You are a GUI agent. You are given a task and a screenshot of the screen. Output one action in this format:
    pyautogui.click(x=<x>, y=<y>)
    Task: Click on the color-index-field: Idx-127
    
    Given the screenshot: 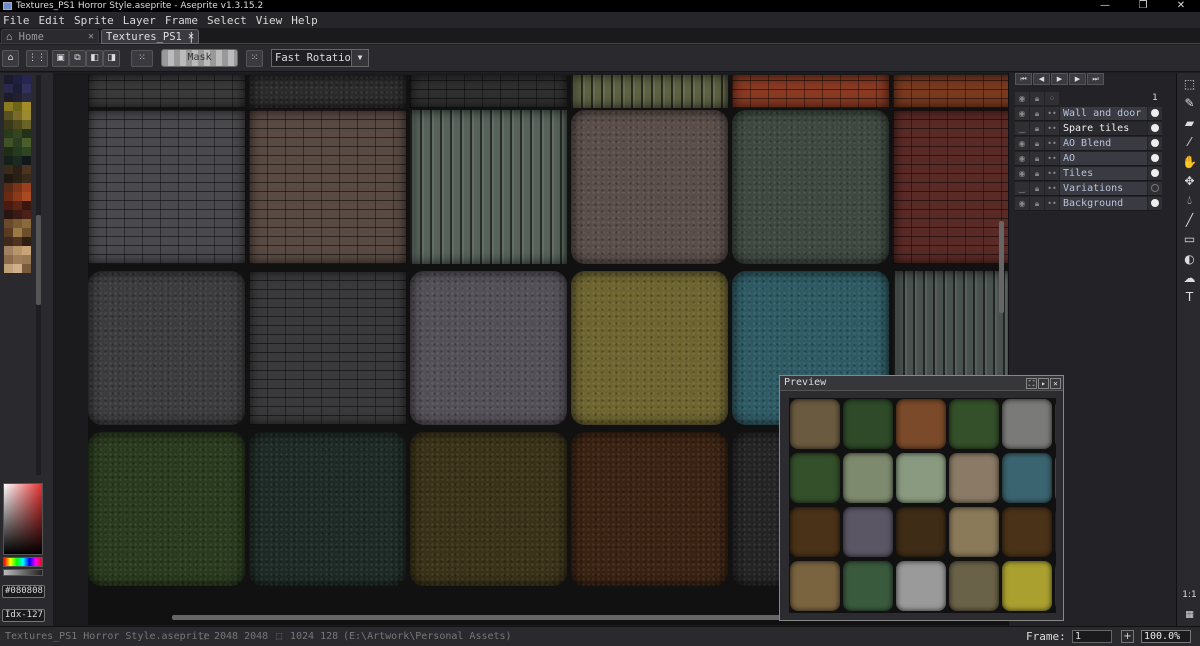 What is the action you would take?
    pyautogui.click(x=23, y=615)
    